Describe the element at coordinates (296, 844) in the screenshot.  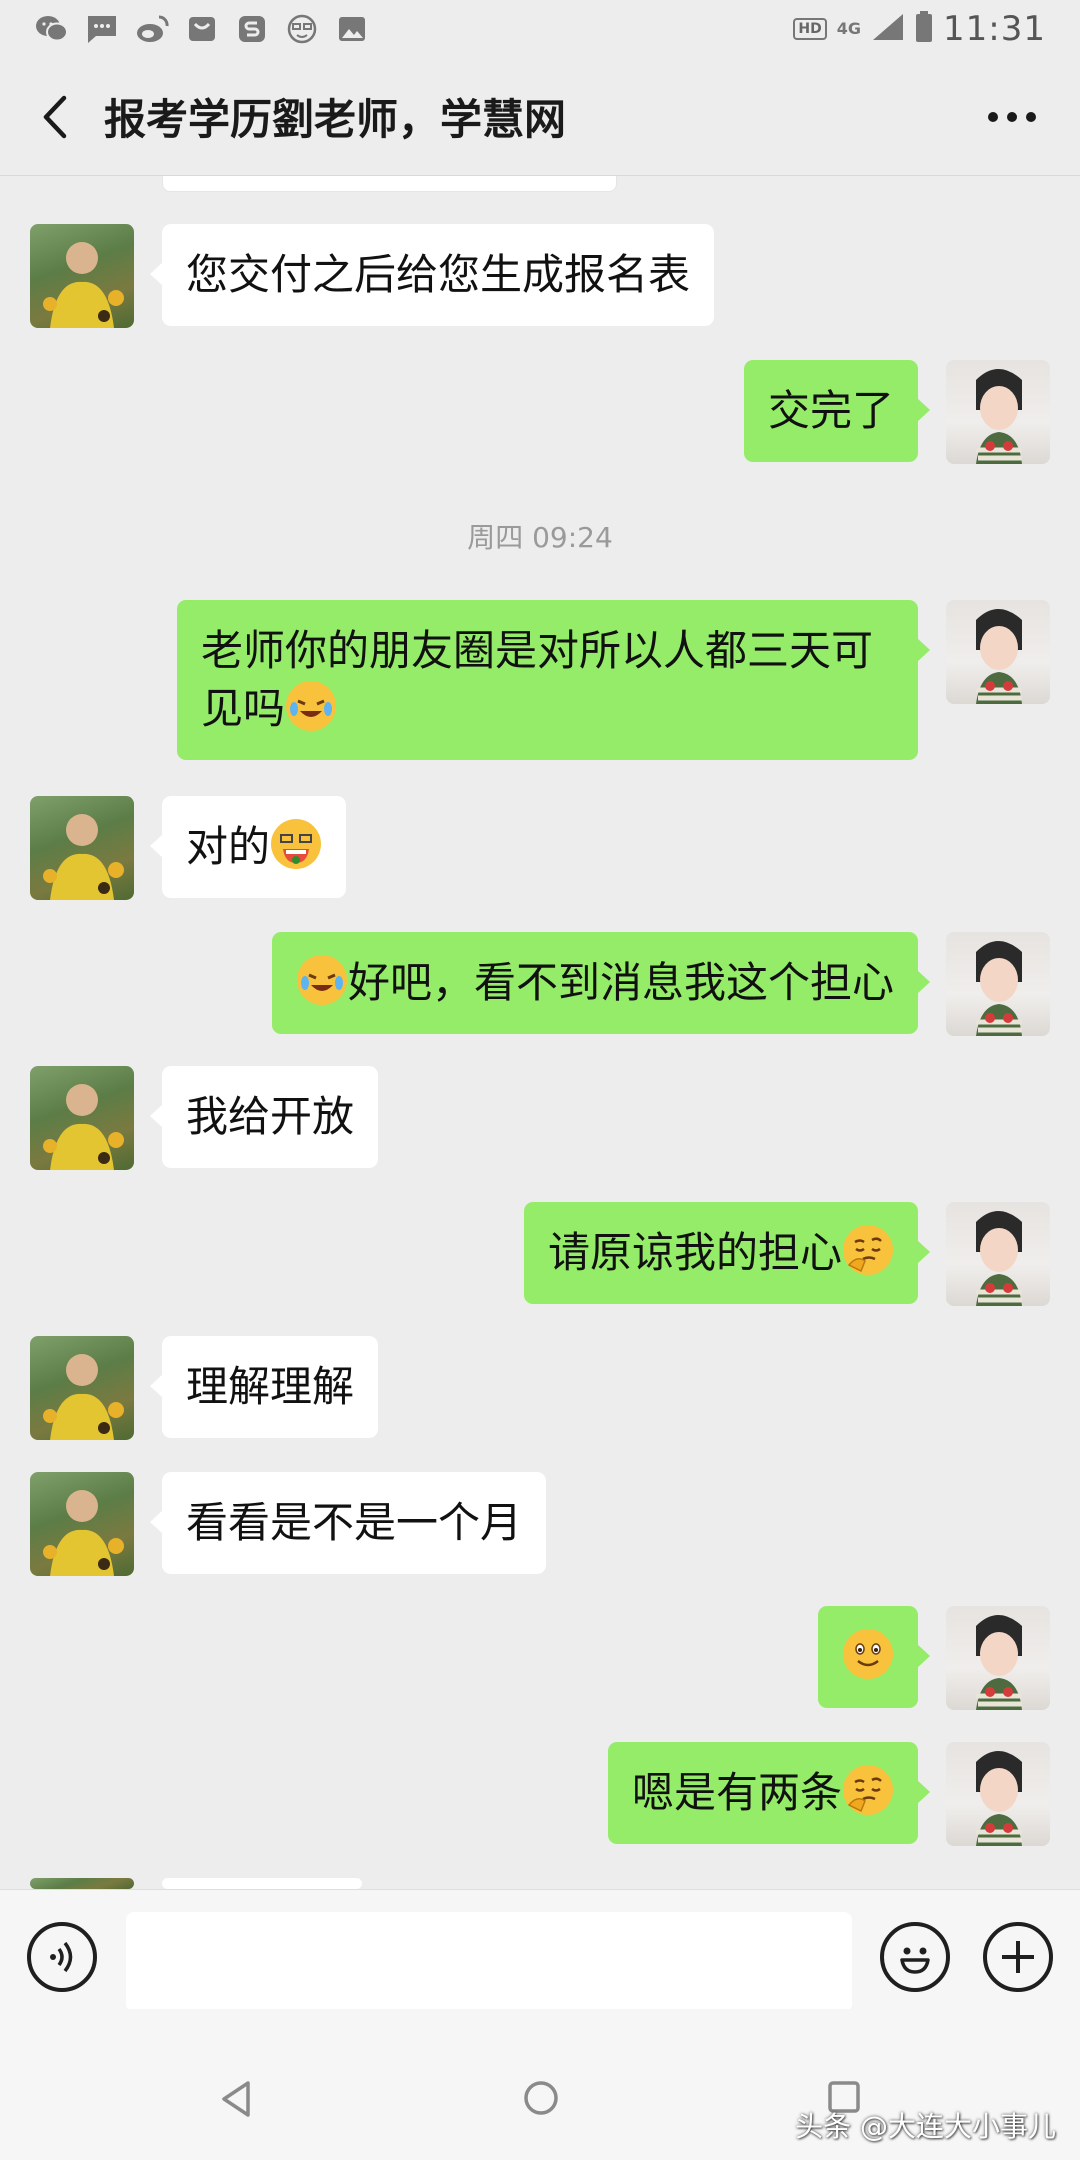
I see `grinning-emoji-icon` at that location.